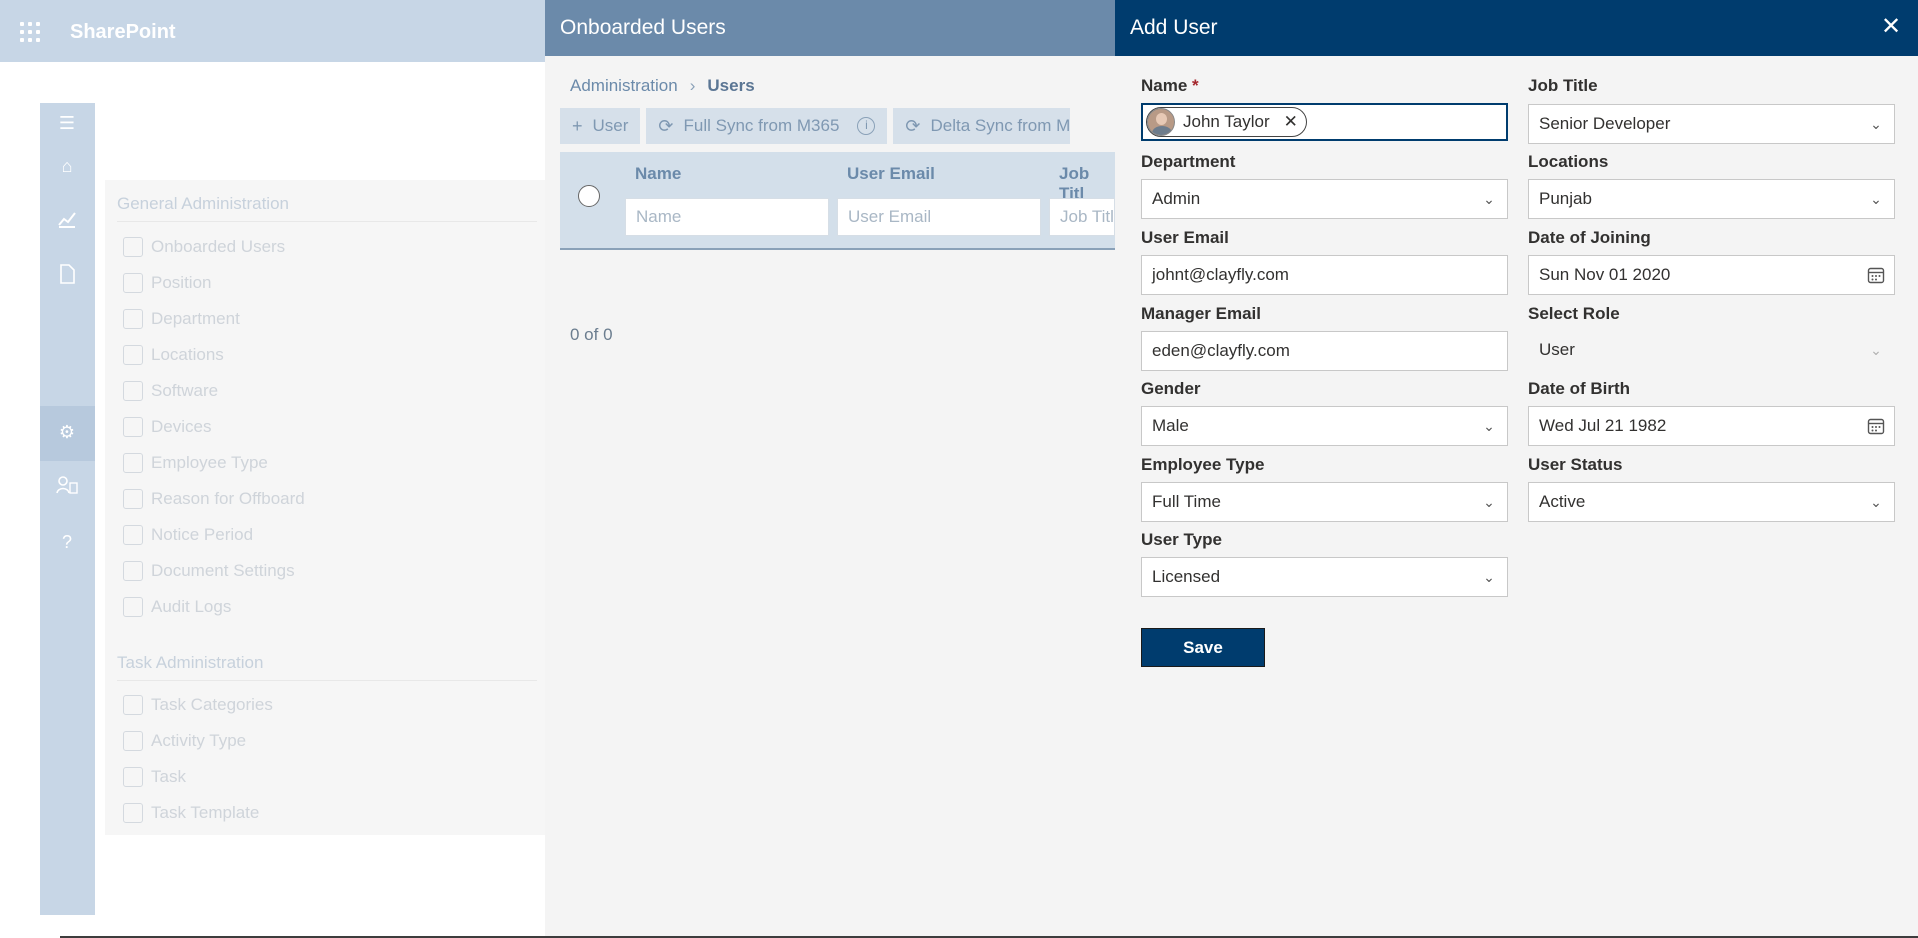 The height and width of the screenshot is (938, 1918). Describe the element at coordinates (173, 355) in the screenshot. I see `nav-item-locations: Locations` at that location.